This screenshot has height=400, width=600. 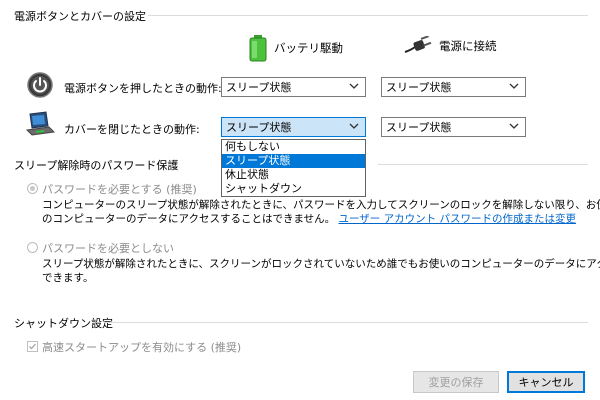 I want to click on dropdown-option-sleep: スリープ状態, so click(x=293, y=161).